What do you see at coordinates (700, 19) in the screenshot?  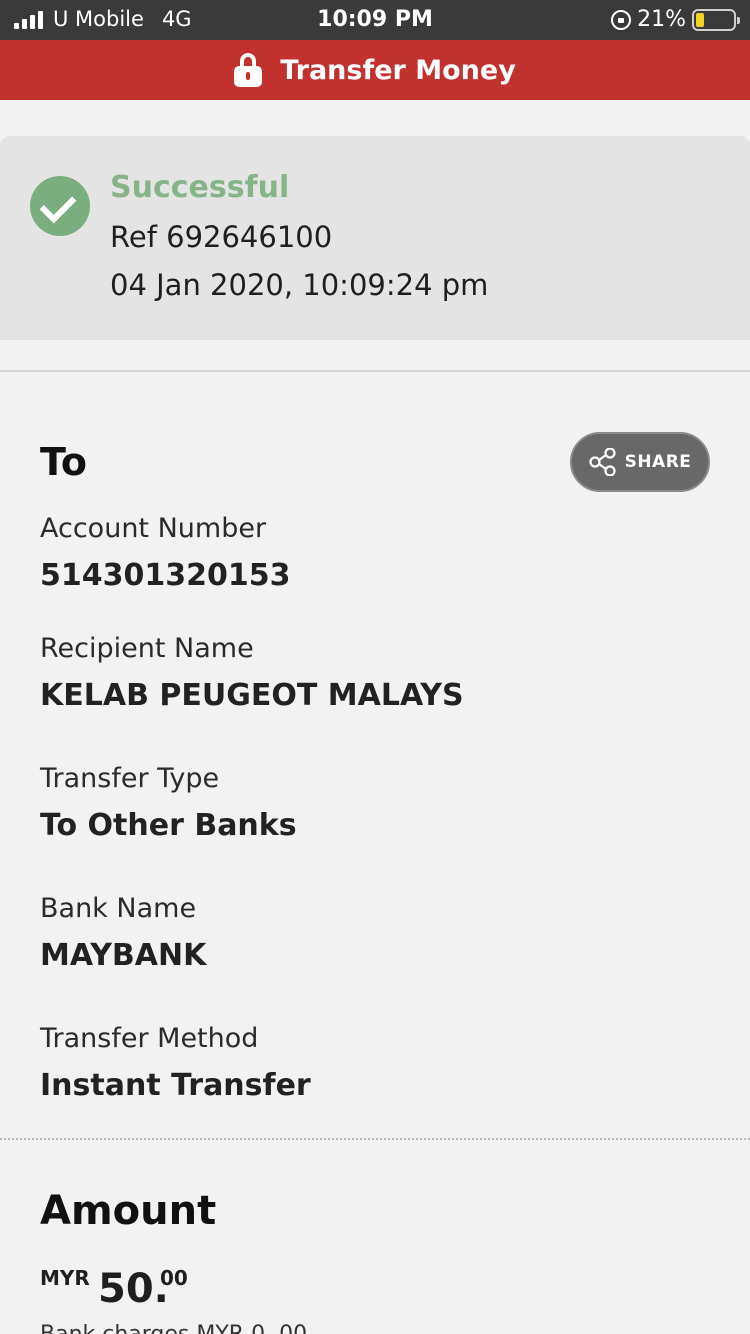 I see `battery-level` at bounding box center [700, 19].